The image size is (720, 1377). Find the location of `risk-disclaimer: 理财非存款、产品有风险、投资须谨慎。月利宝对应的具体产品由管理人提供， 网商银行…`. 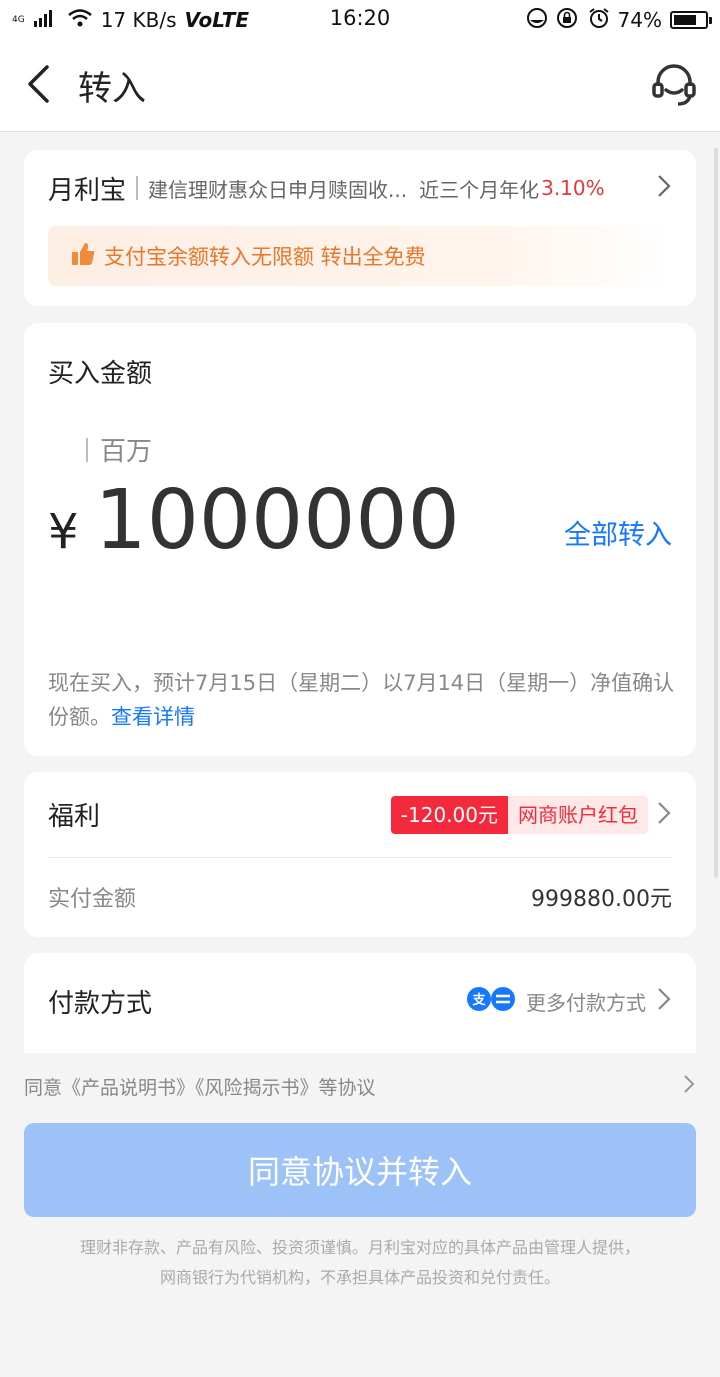

risk-disclaimer: 理财非存款、产品有风险、投资须谨慎。月利宝对应的具体产品由管理人提供， 网商银行… is located at coordinates (360, 1263).